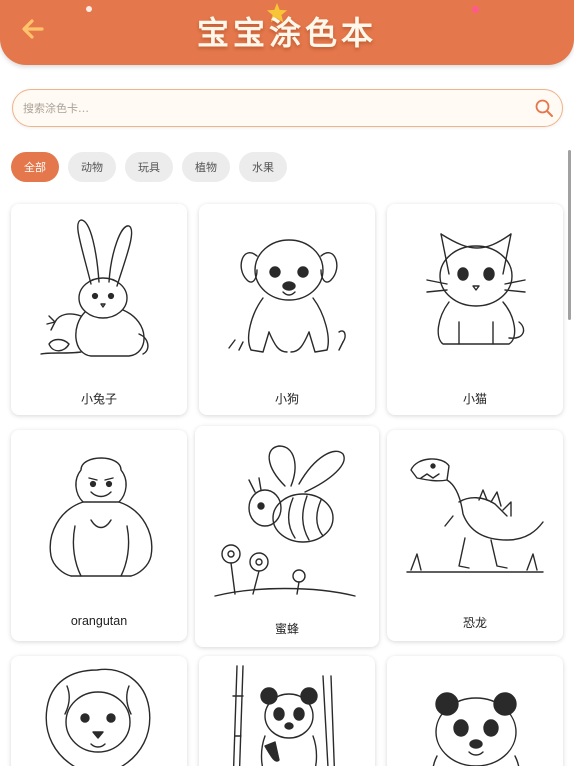 The height and width of the screenshot is (766, 574). I want to click on kitten-drawing, so click(476, 289).